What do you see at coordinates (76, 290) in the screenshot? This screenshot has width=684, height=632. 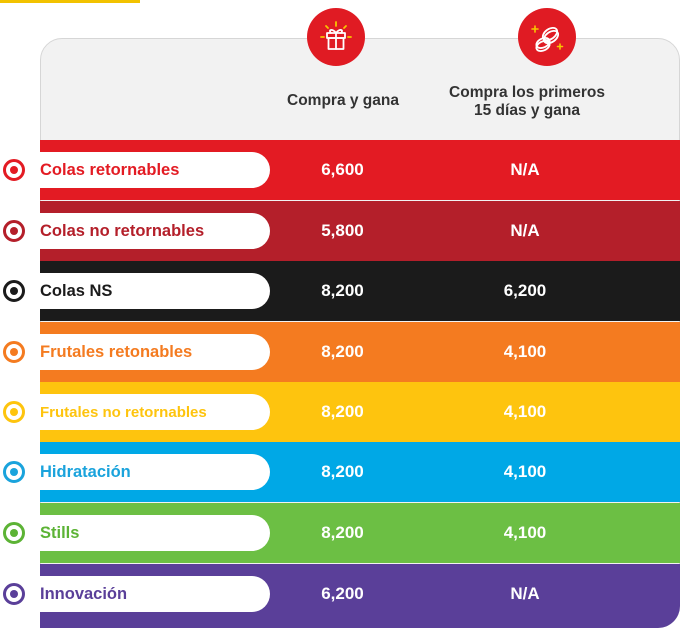 I see `row-label: Colas NS` at bounding box center [76, 290].